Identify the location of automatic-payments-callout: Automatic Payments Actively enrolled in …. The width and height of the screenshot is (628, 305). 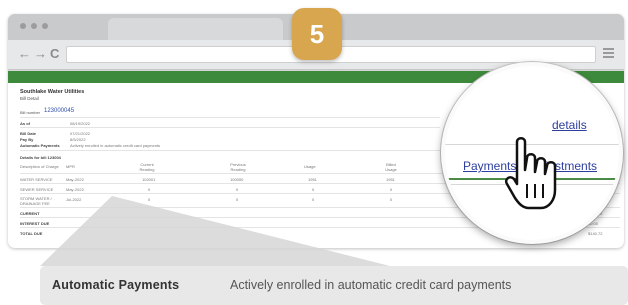
(334, 285).